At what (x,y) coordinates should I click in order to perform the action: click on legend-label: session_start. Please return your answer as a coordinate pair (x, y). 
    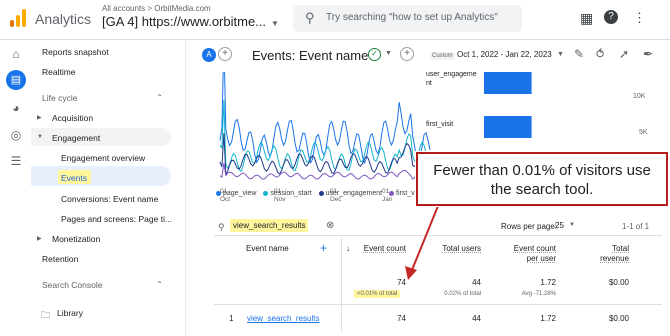
    Looking at the image, I should click on (291, 193).